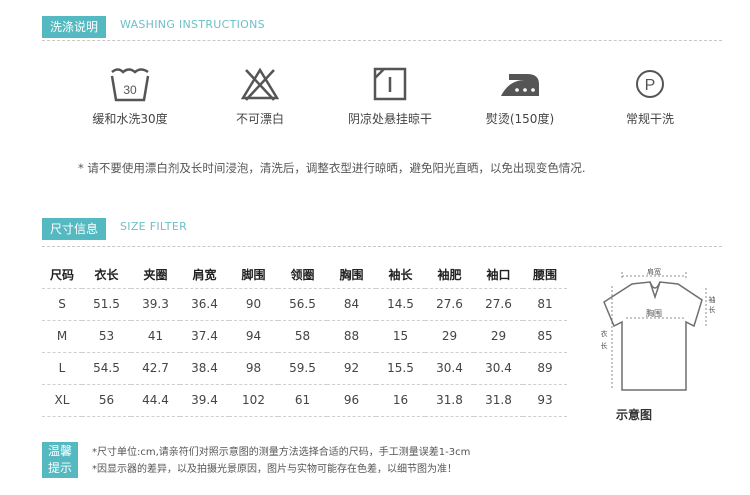  Describe the element at coordinates (382, 40) in the screenshot. I see `washing-divider` at that location.